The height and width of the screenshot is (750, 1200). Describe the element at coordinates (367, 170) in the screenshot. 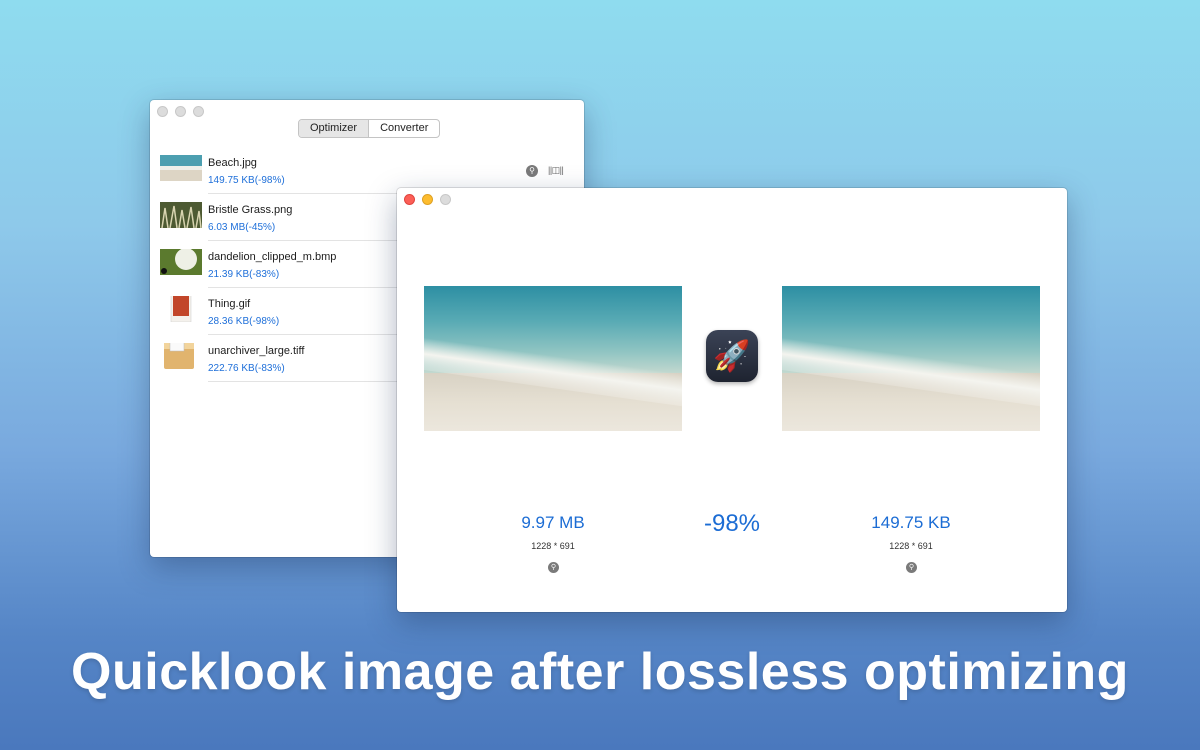

I see `list-item: Beach.jpg 149.75 KB(-98%) ⚲ ||◫||` at that location.